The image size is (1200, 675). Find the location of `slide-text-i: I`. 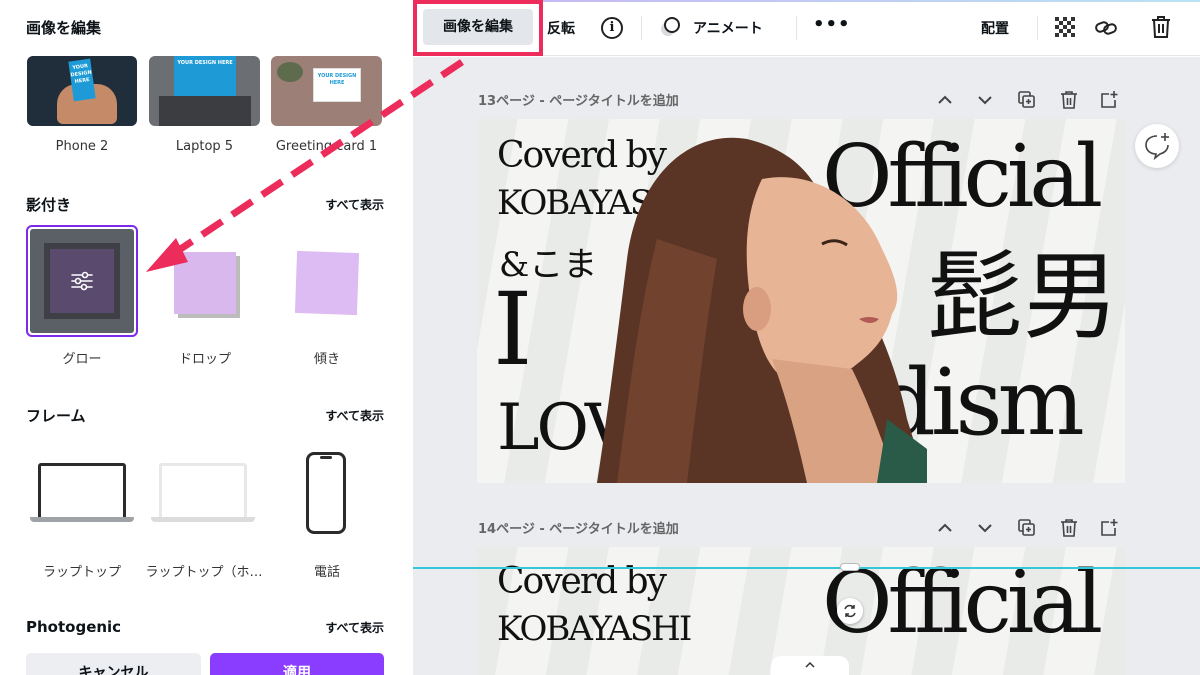

slide-text-i: I is located at coordinates (513, 329).